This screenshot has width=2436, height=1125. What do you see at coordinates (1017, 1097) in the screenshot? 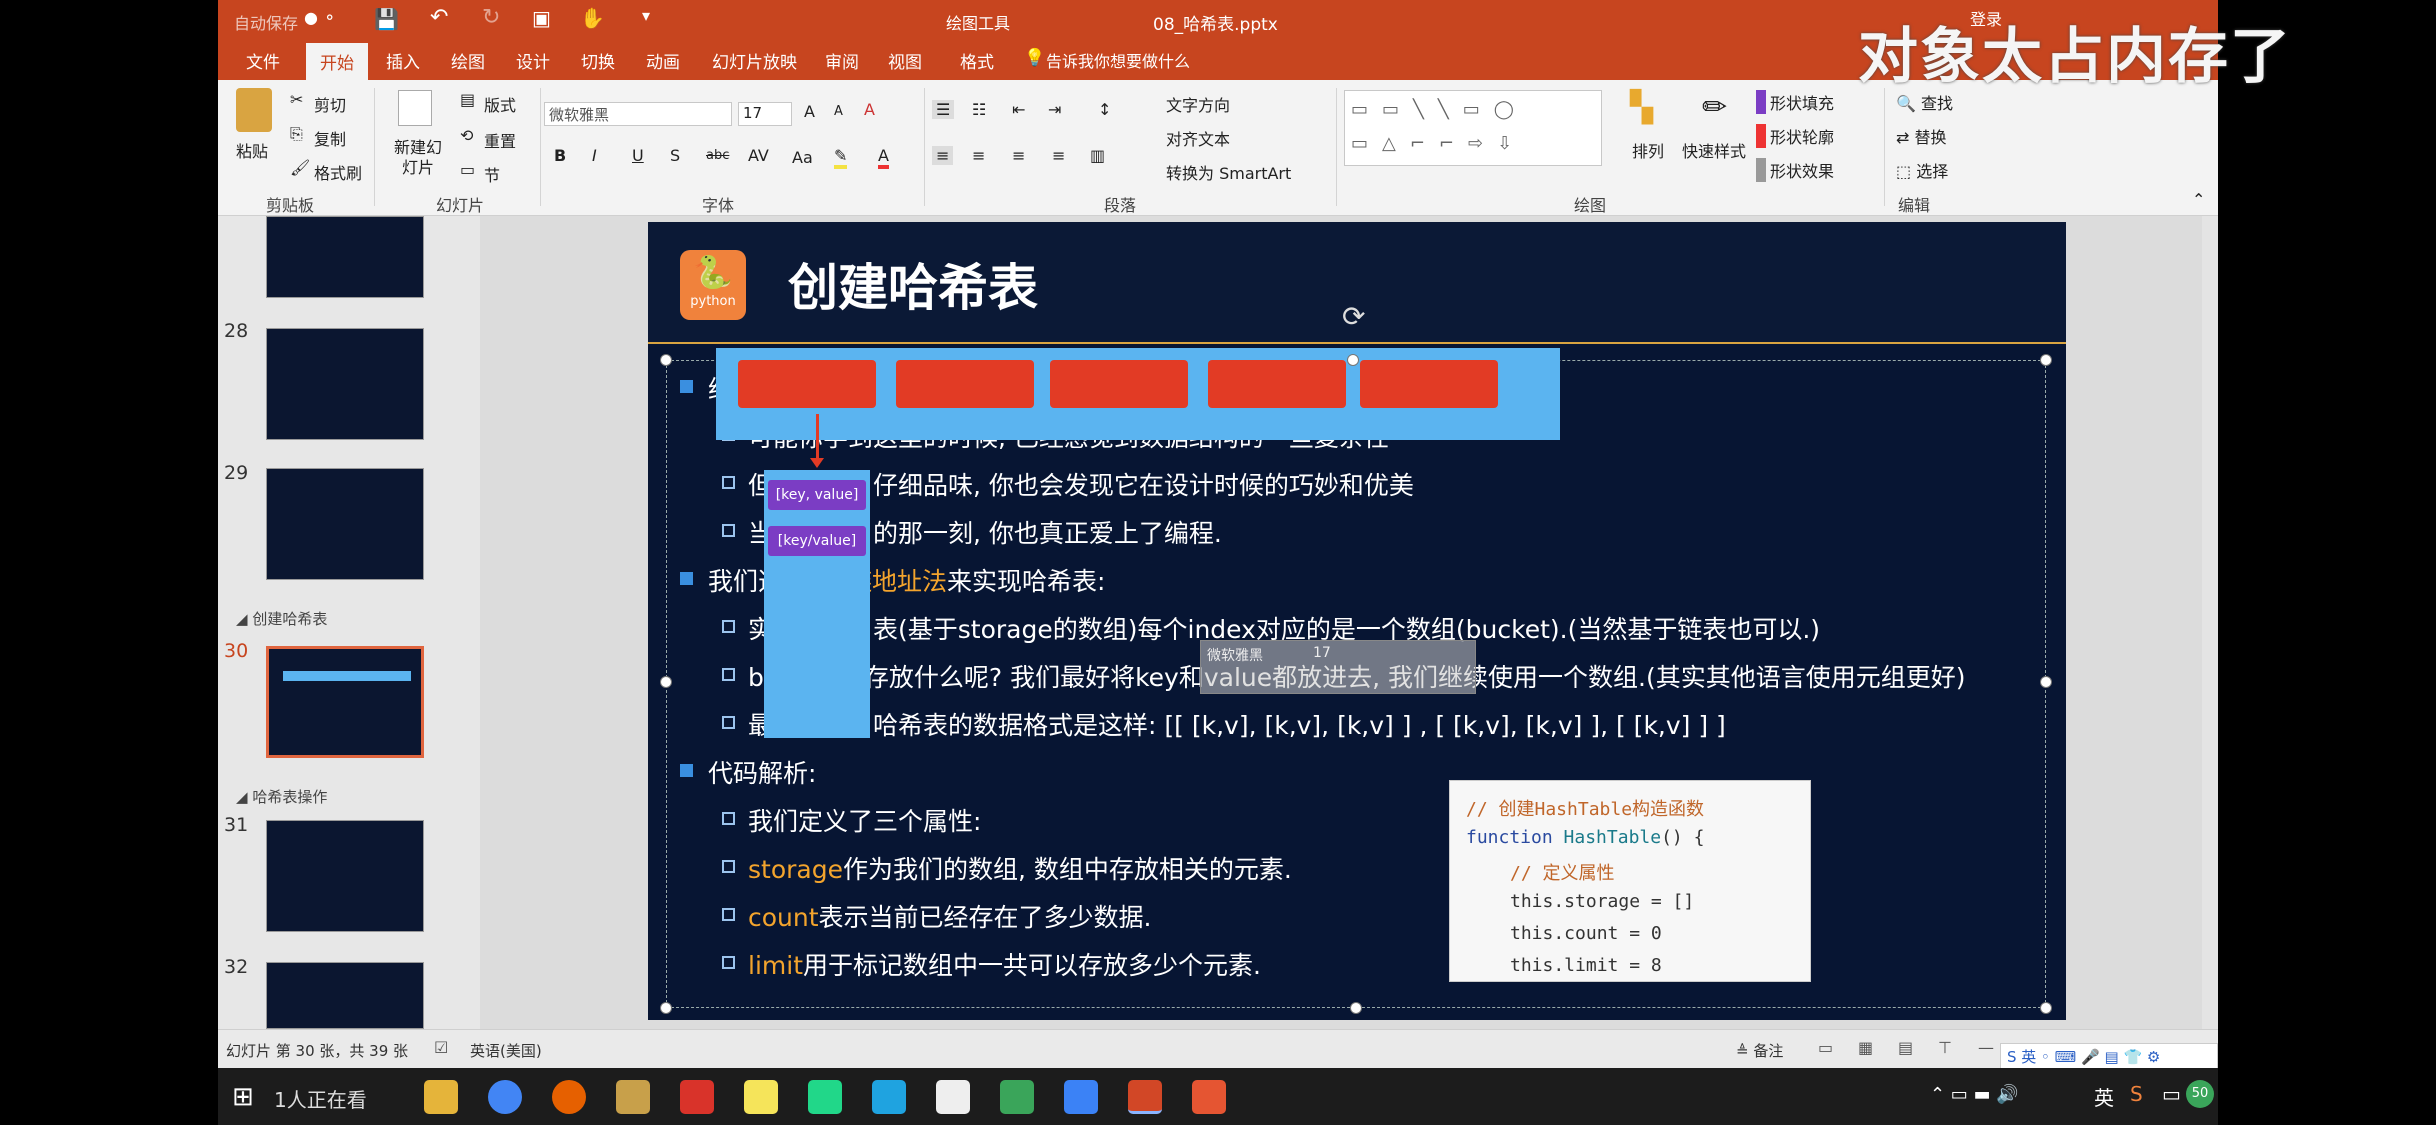
I see `camtasia-icon` at bounding box center [1017, 1097].